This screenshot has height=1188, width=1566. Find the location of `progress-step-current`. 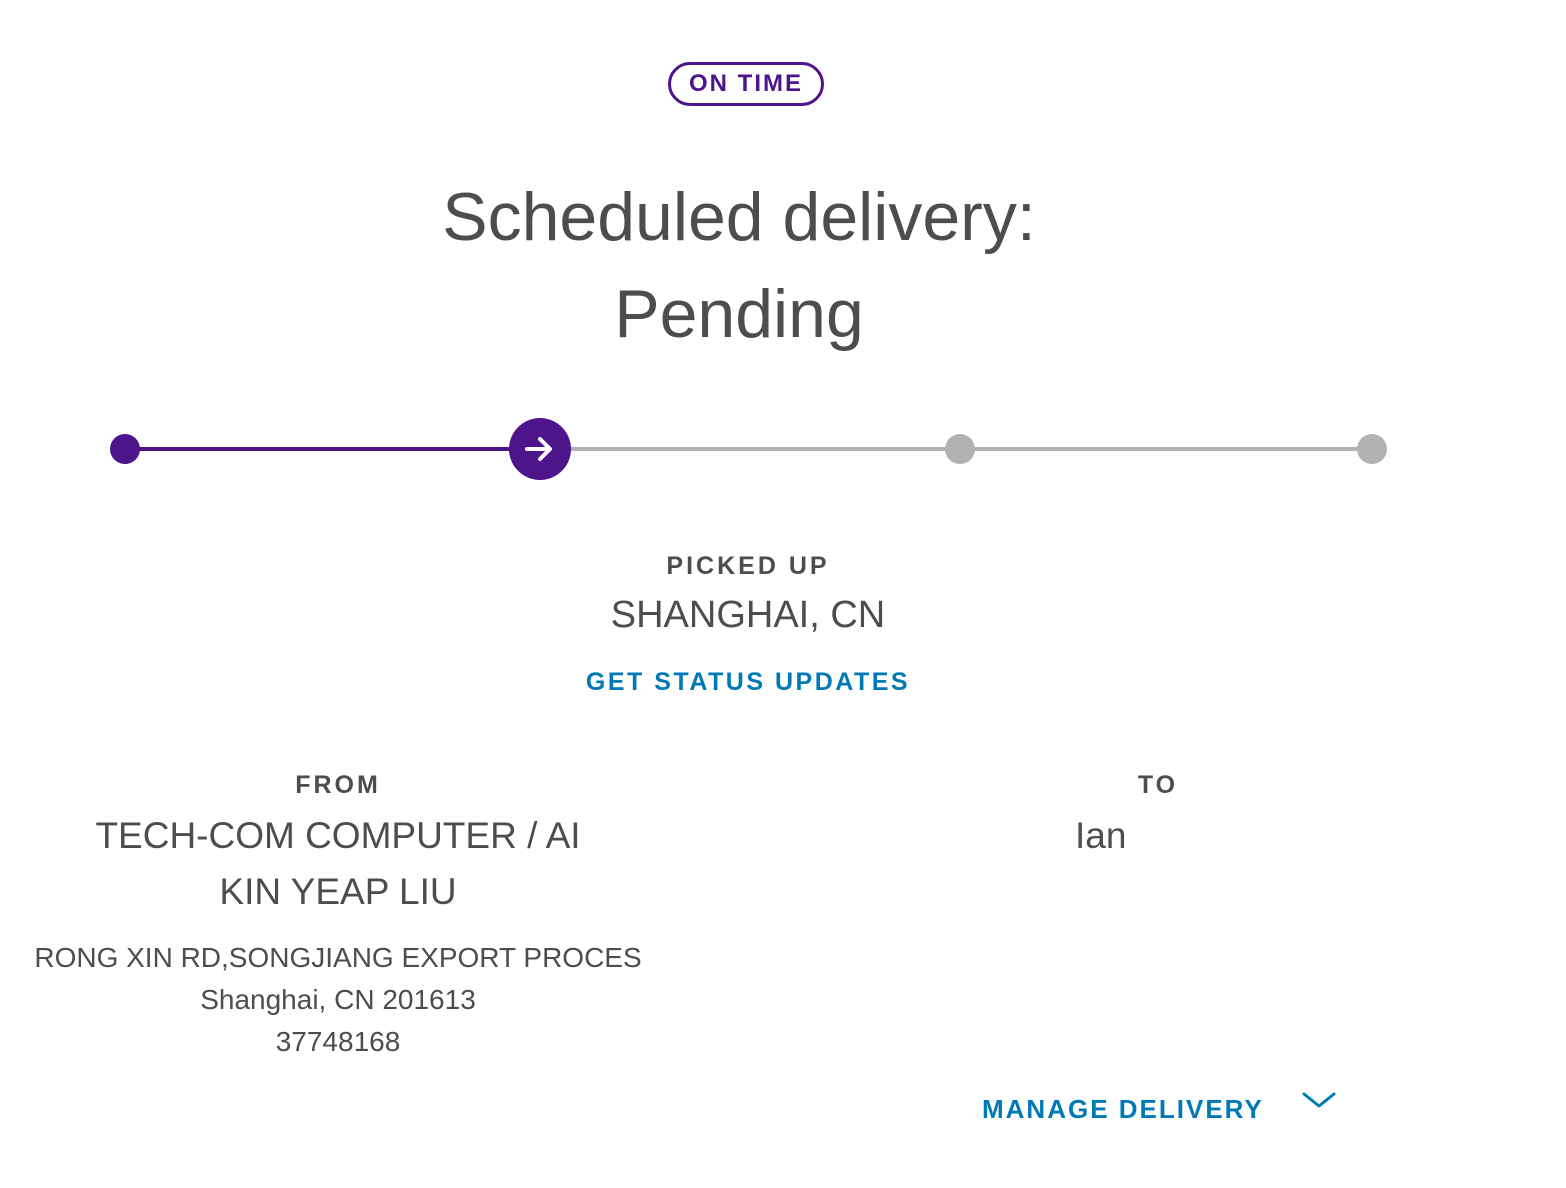

progress-step-current is located at coordinates (540, 449).